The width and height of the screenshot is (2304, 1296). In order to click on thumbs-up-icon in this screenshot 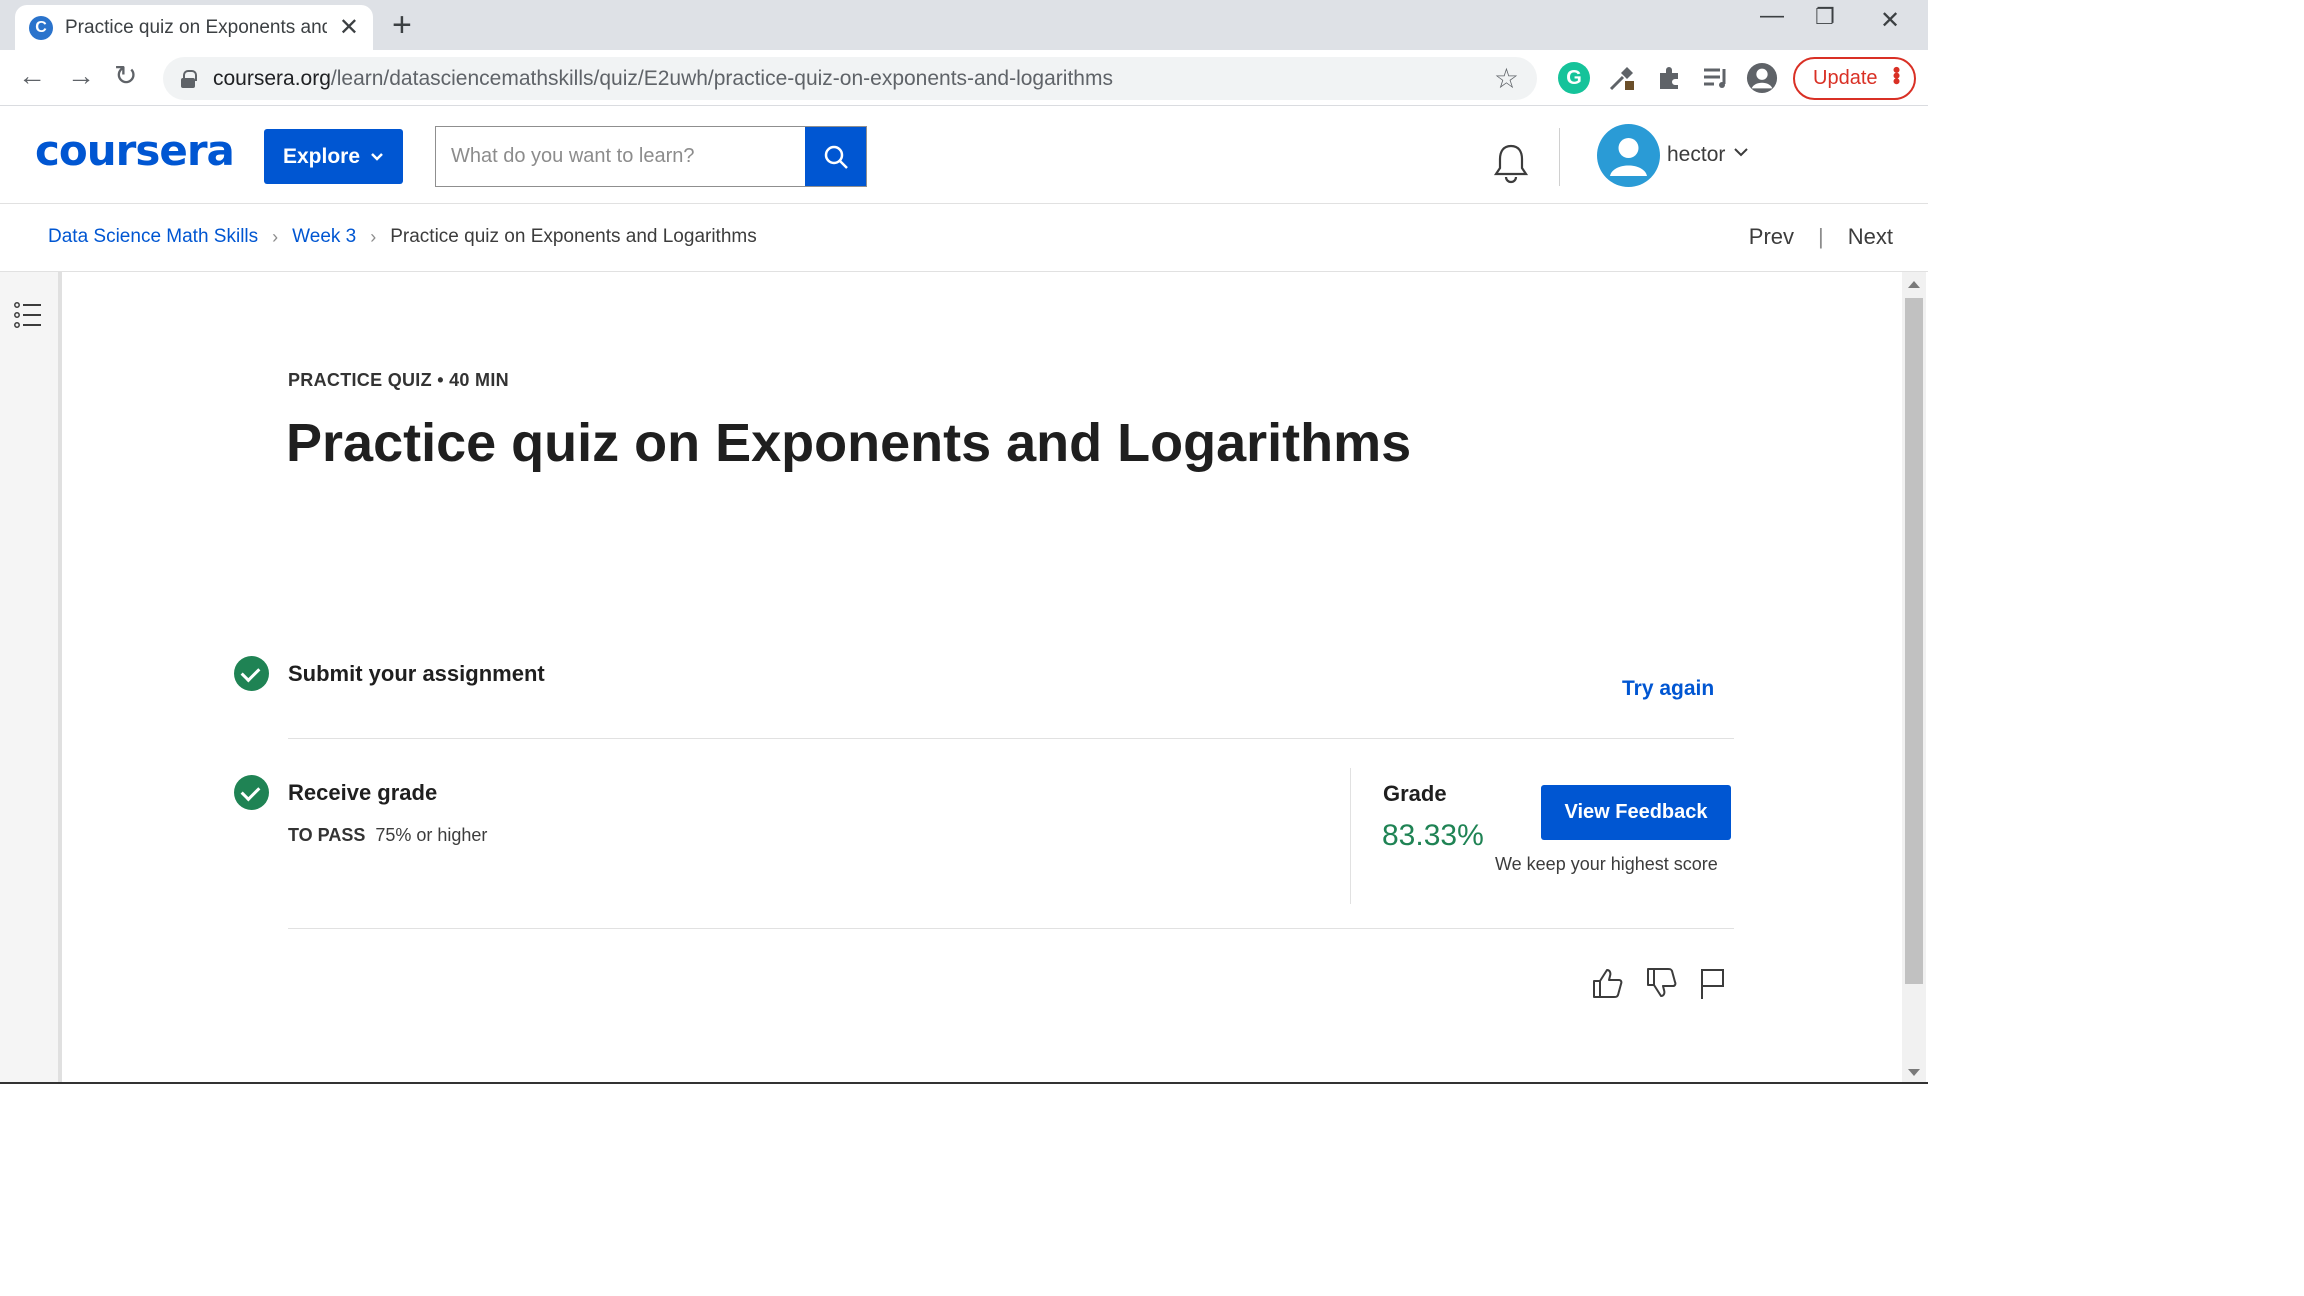, I will do `click(1607, 983)`.